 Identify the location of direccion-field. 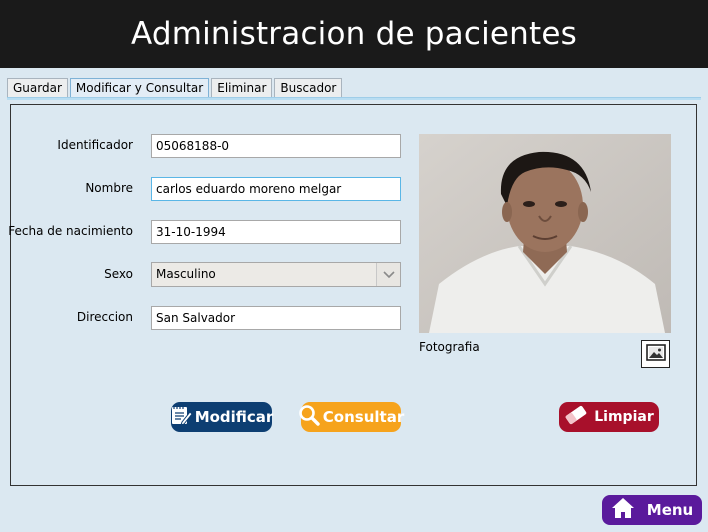
(276, 318).